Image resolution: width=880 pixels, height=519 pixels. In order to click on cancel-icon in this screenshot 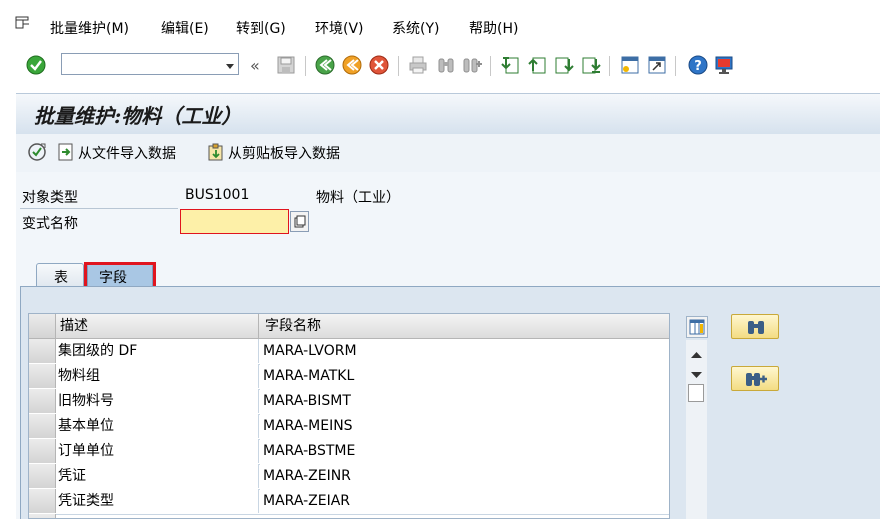, I will do `click(379, 65)`.